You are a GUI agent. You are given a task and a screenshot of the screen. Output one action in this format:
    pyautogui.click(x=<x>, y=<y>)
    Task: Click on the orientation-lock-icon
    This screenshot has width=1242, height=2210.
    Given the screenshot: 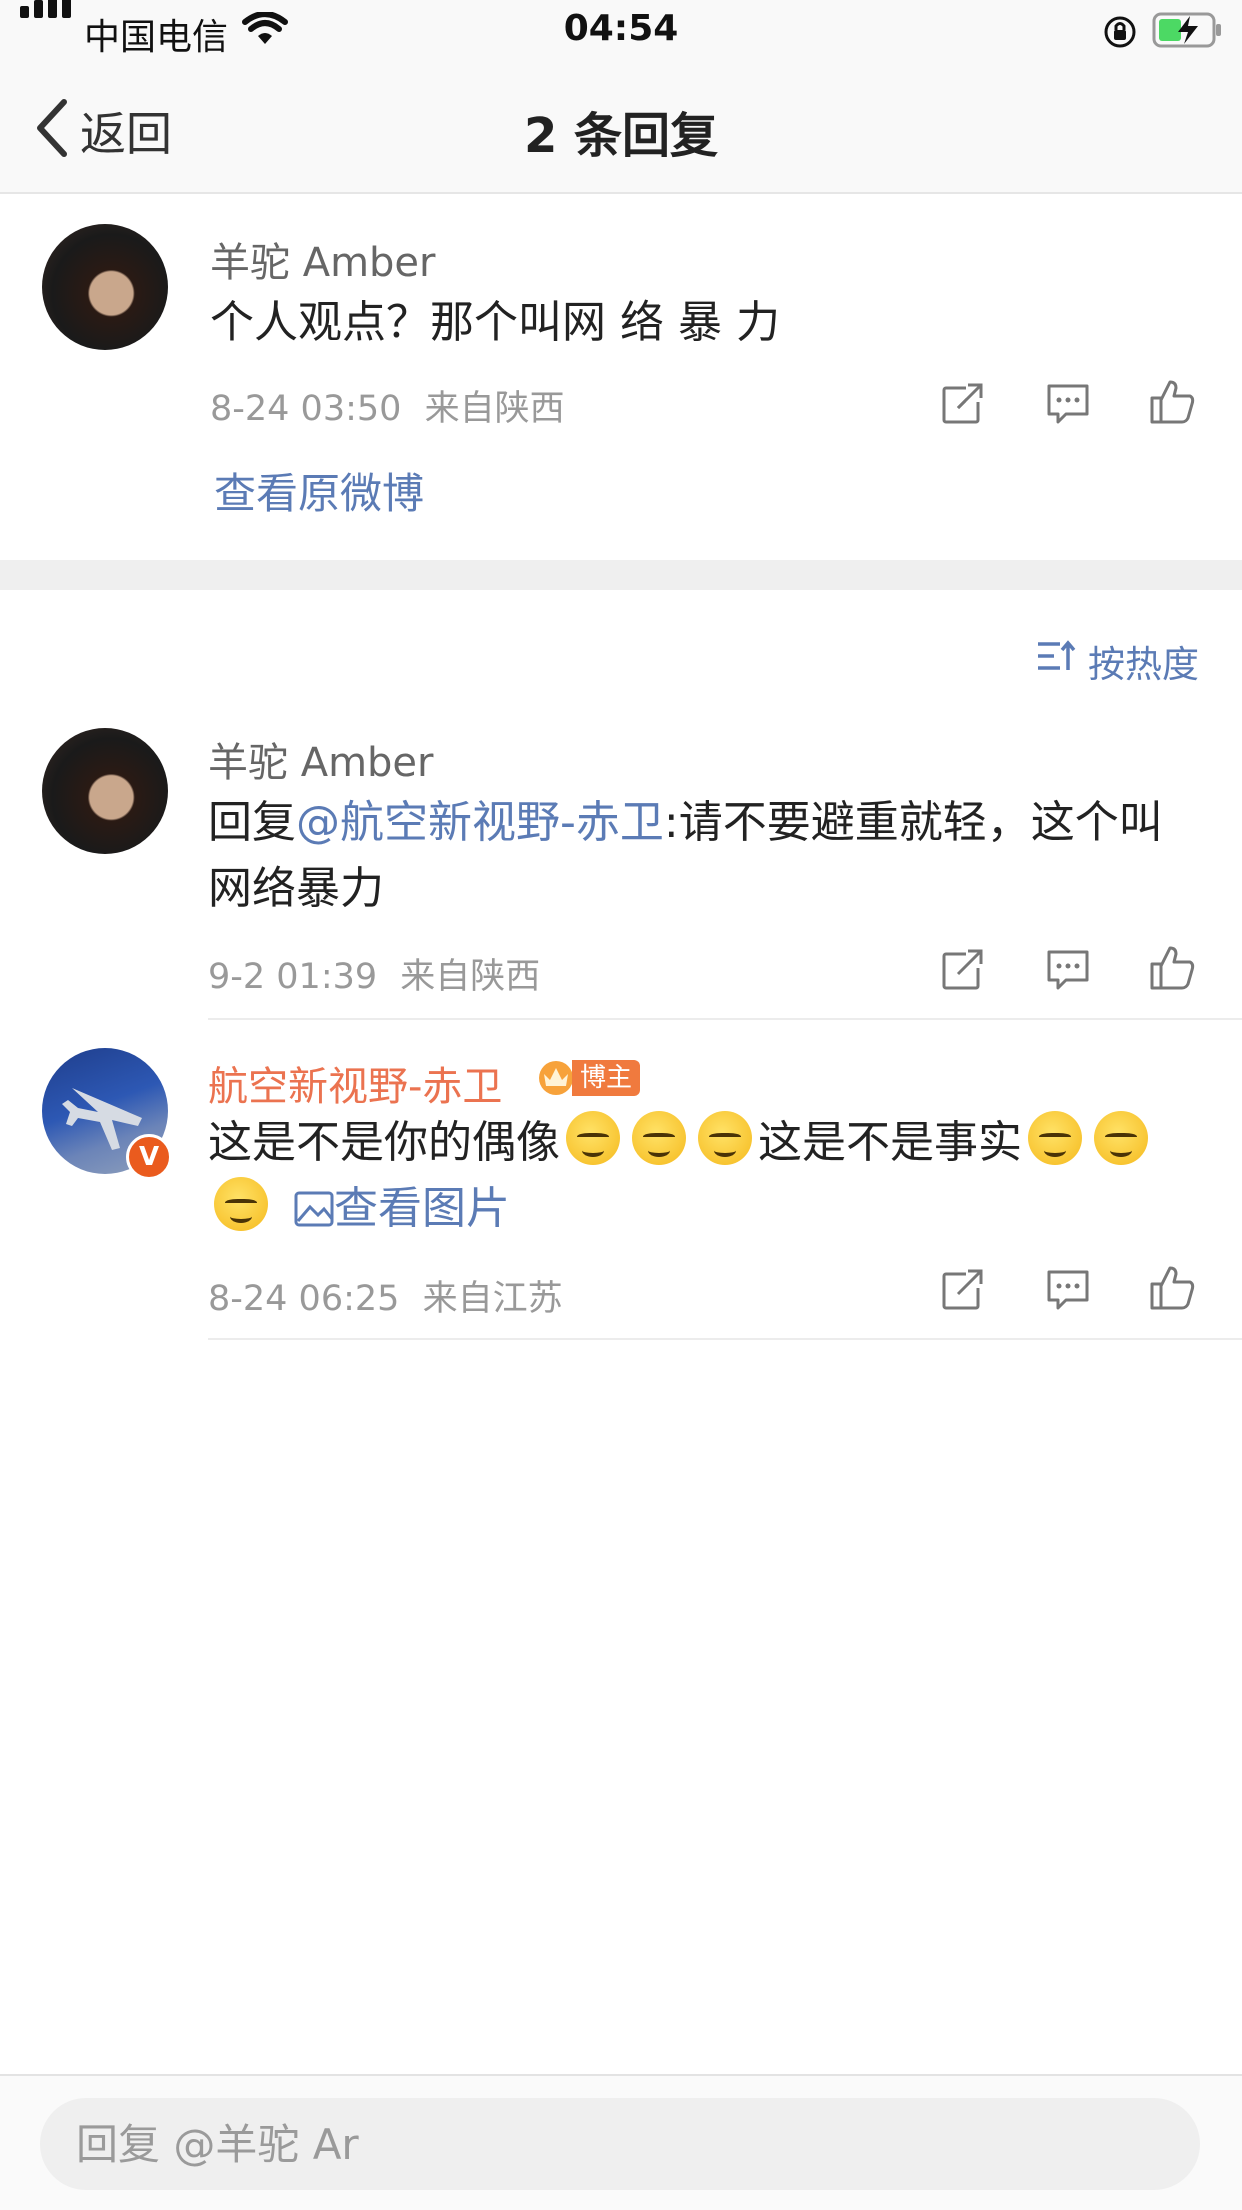 What is the action you would take?
    pyautogui.click(x=1120, y=32)
    